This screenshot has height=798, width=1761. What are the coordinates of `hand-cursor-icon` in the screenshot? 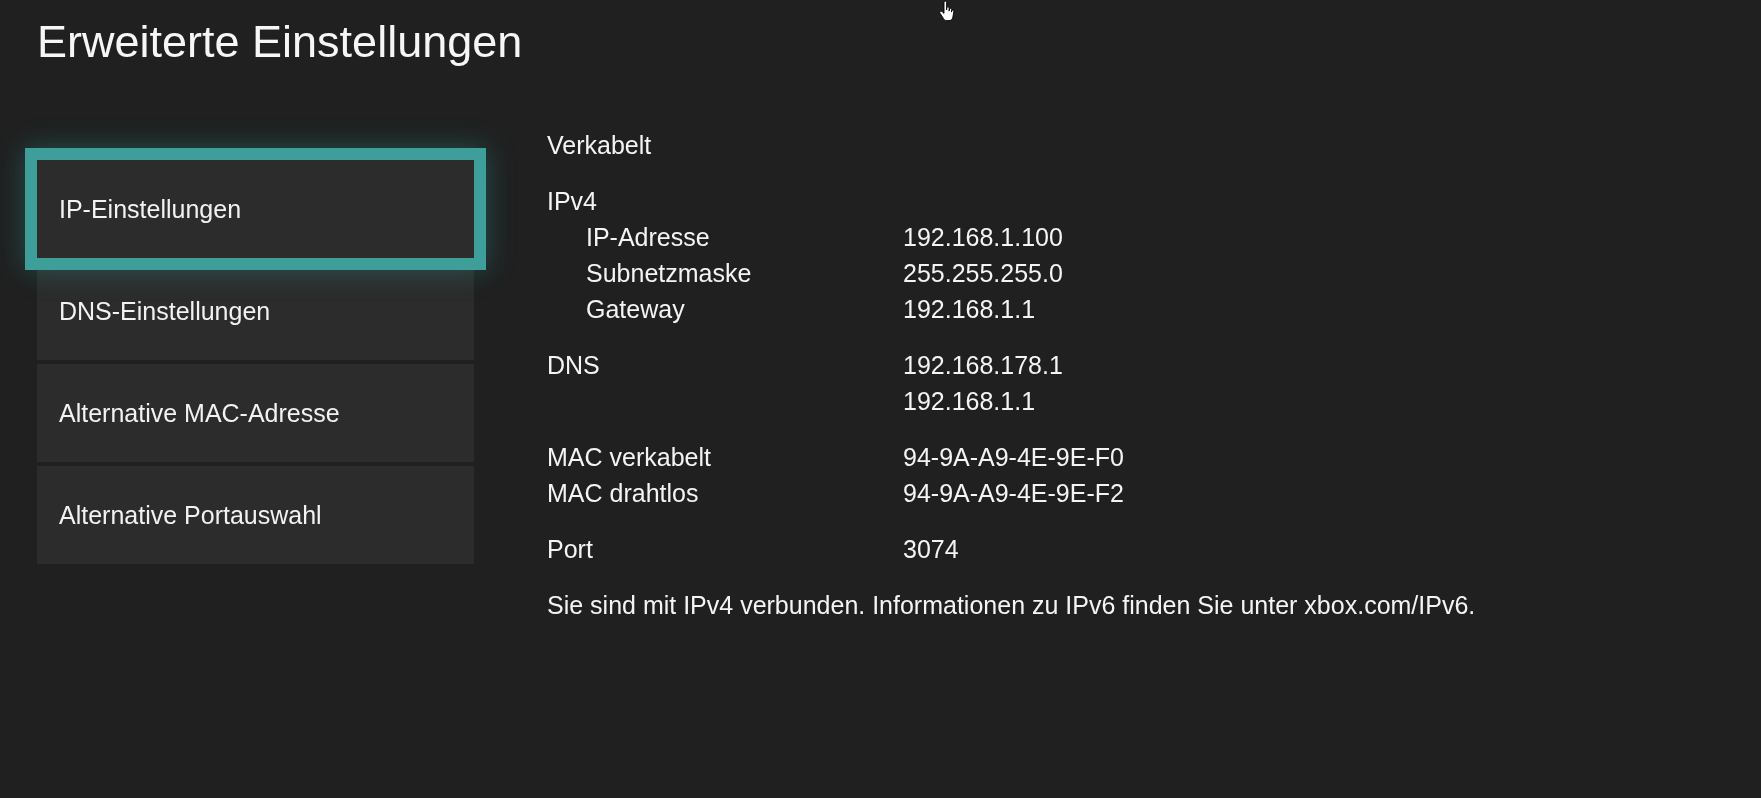 It's located at (947, 12).